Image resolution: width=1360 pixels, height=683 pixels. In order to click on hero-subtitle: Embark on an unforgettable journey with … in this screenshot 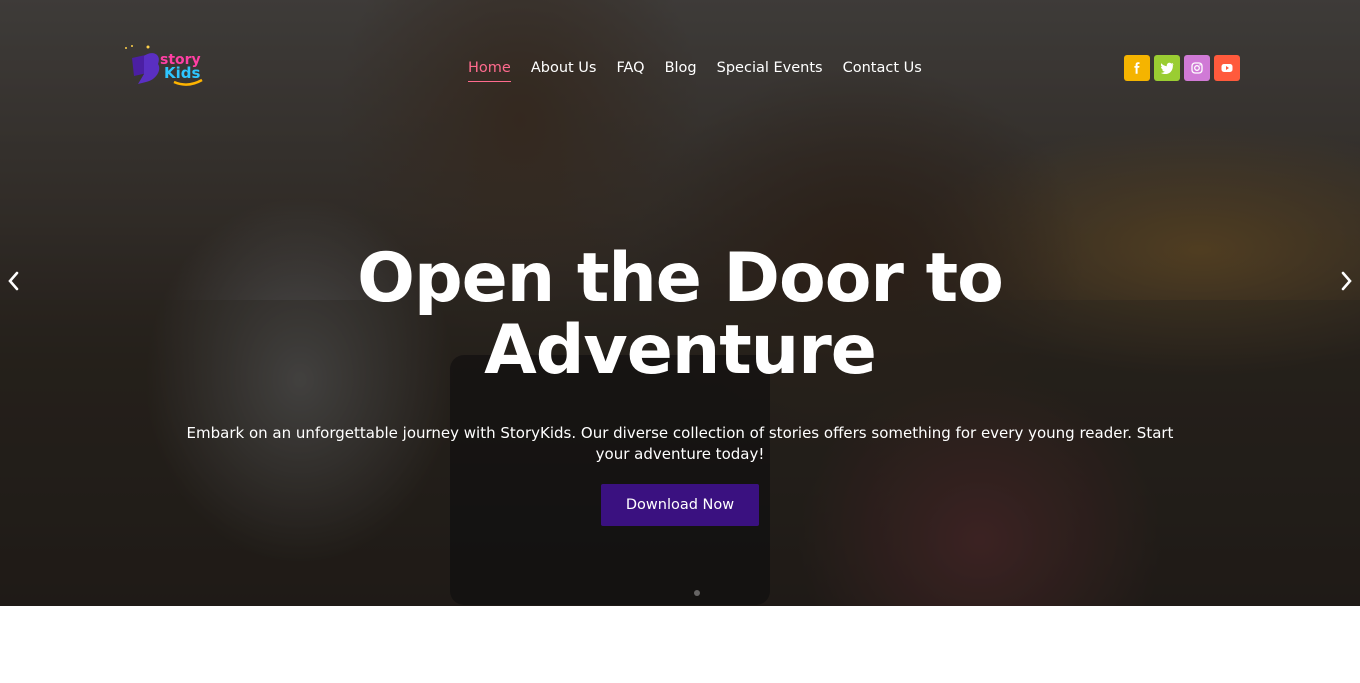, I will do `click(680, 443)`.